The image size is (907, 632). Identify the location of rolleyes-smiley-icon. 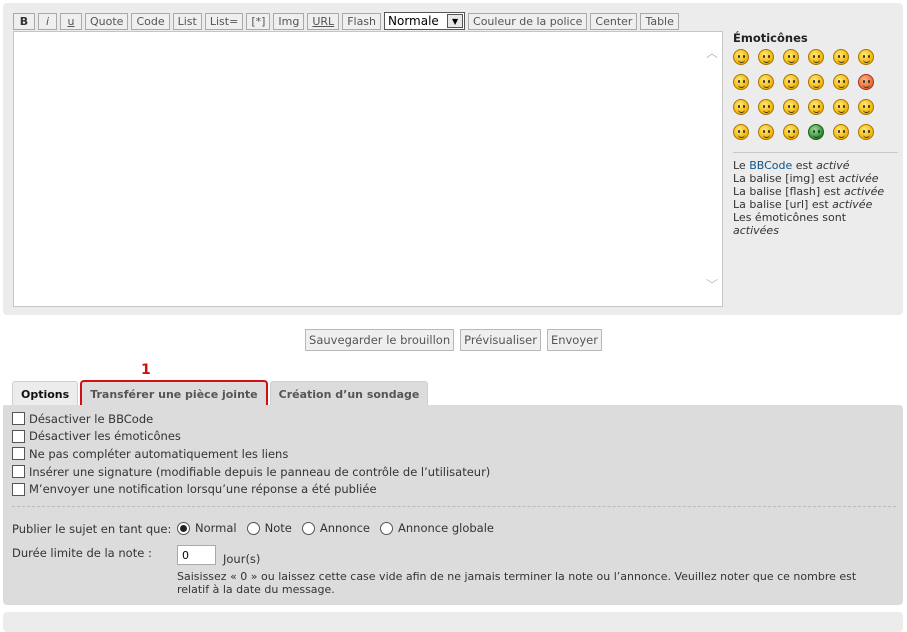
(741, 107).